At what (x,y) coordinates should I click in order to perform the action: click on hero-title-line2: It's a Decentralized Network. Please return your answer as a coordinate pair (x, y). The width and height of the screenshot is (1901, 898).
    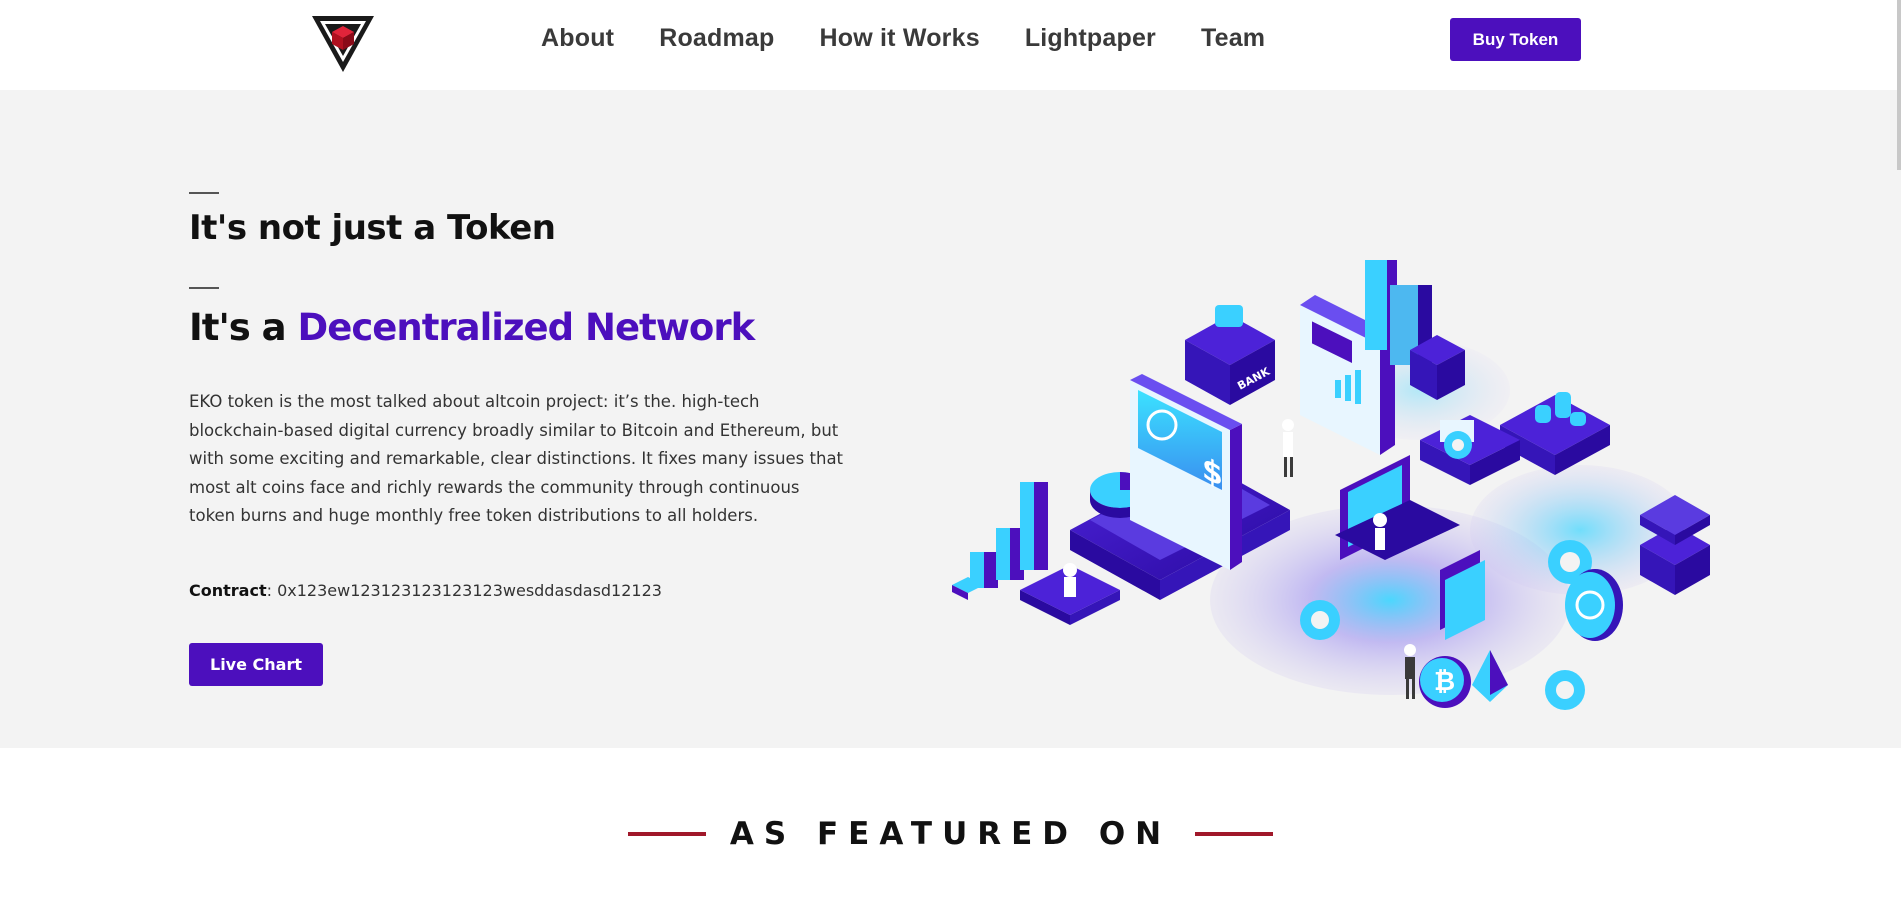
    Looking at the image, I should click on (472, 327).